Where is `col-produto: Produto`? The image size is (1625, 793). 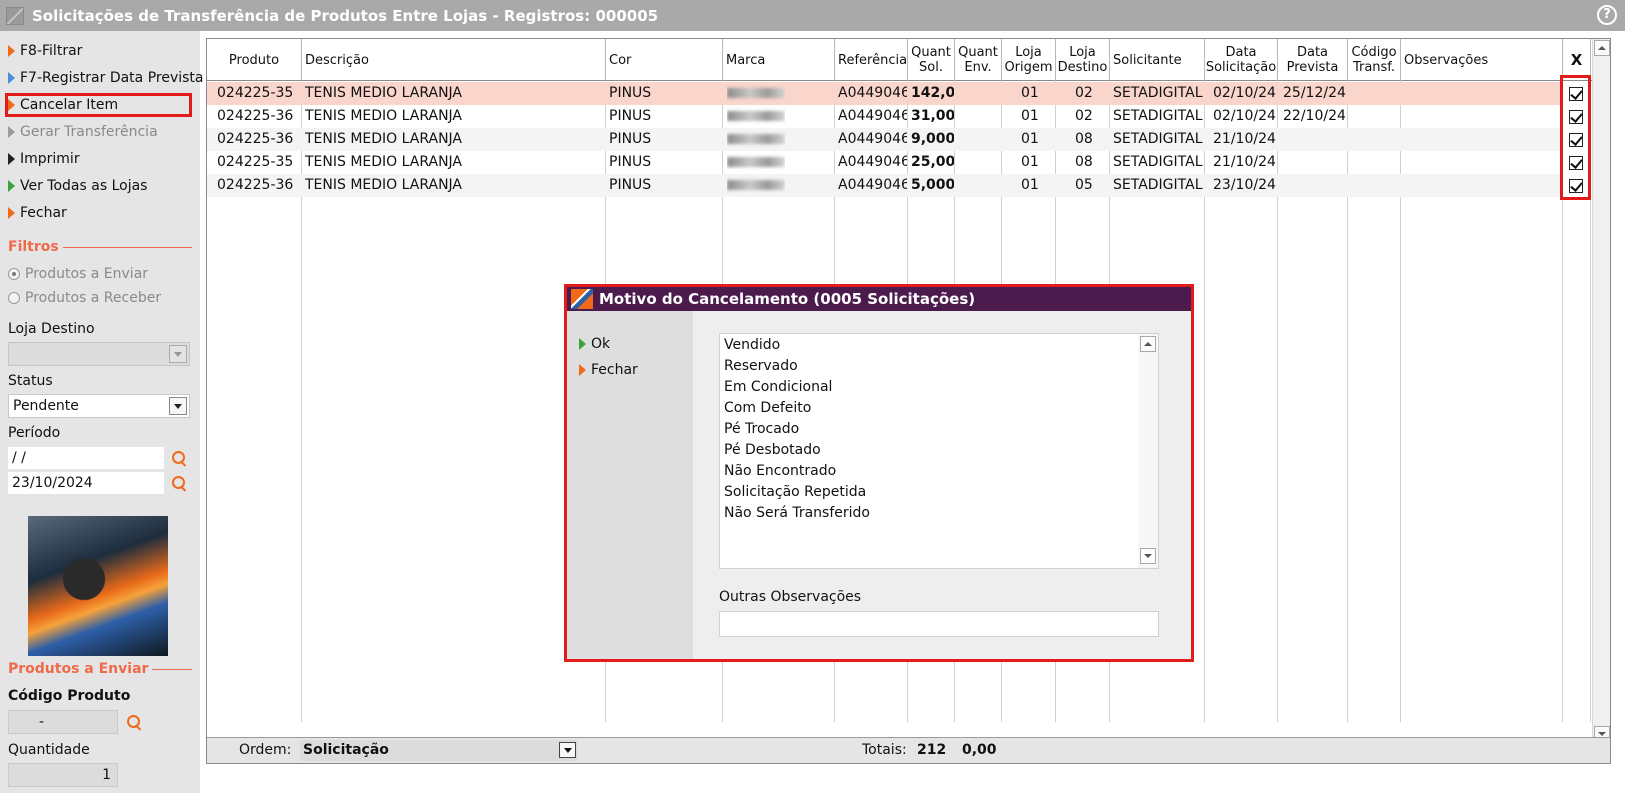
col-produto: Produto is located at coordinates (254, 60).